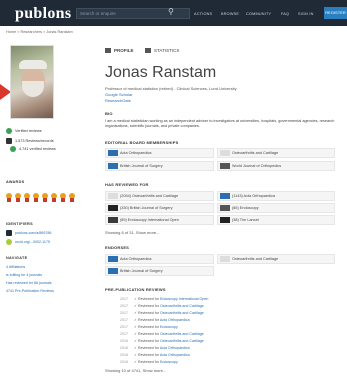 Image resolution: width=347 pixels, height=376 pixels. I want to click on editorial-item: Osteoarthritis and Cartilage, so click(276, 153).